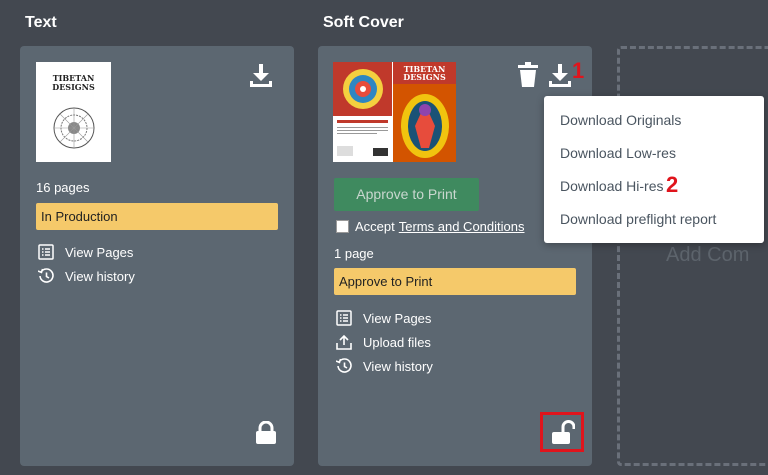  What do you see at coordinates (74, 128) in the screenshot?
I see `mandala-illustration` at bounding box center [74, 128].